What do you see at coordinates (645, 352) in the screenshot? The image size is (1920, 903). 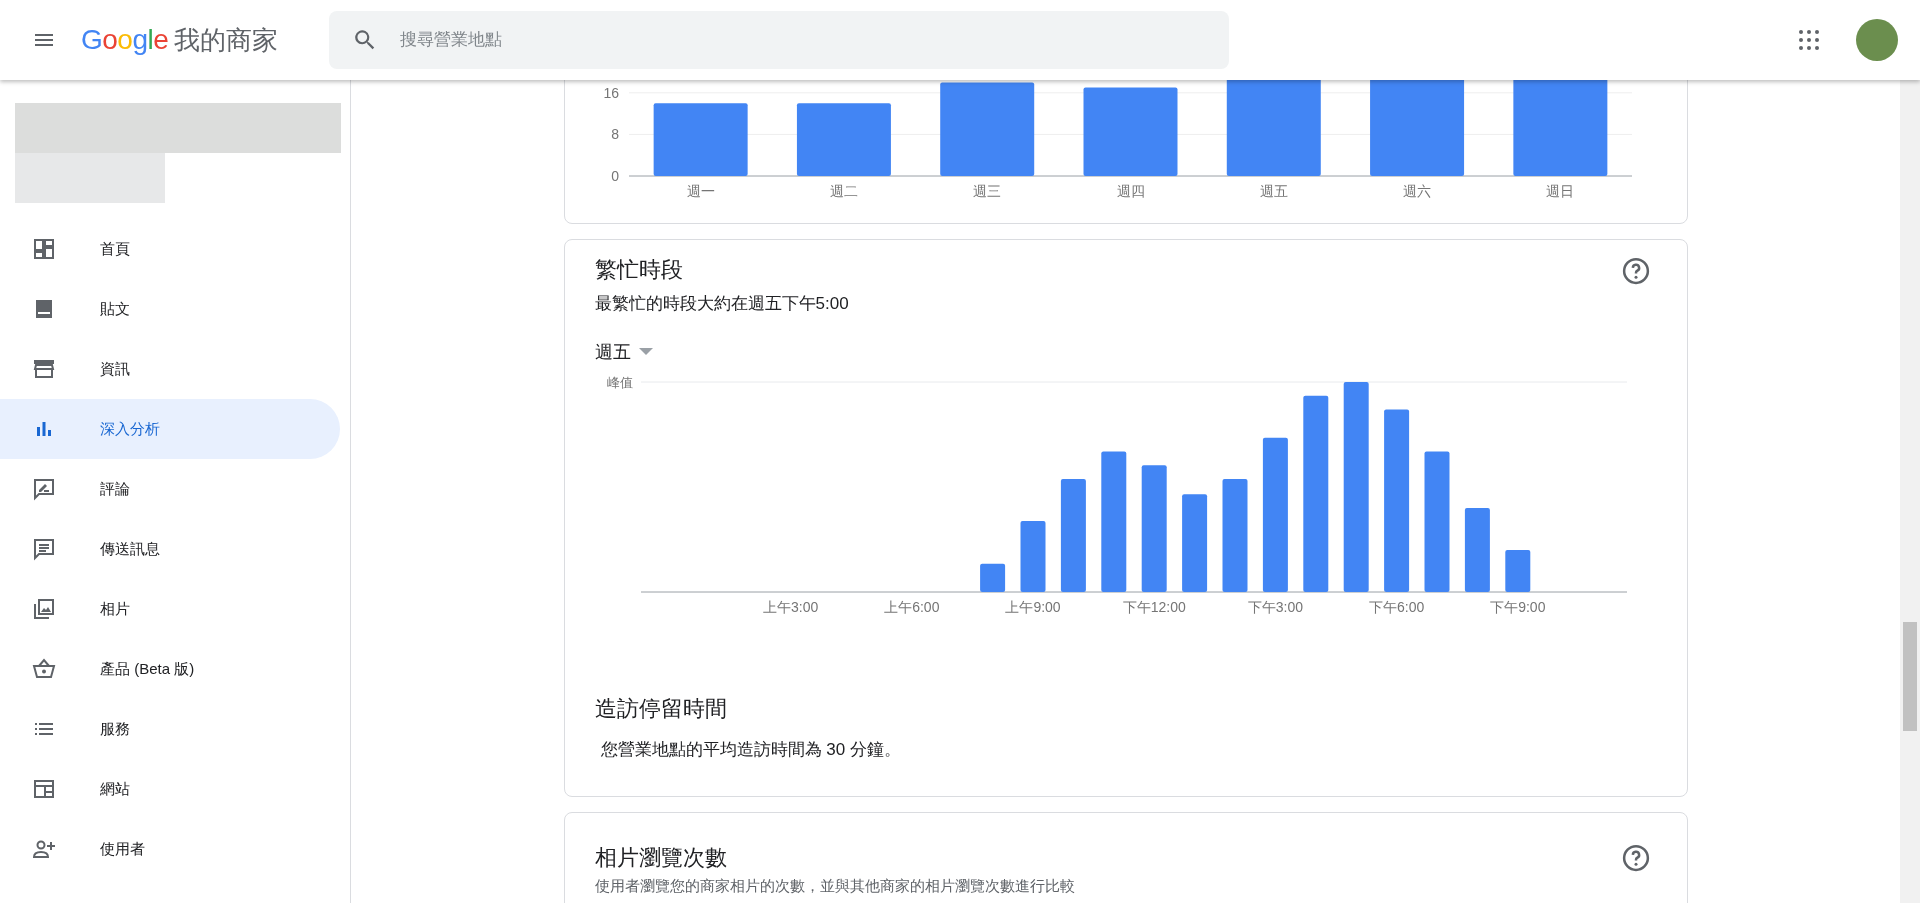 I see `dropdown-caret-icon` at bounding box center [645, 352].